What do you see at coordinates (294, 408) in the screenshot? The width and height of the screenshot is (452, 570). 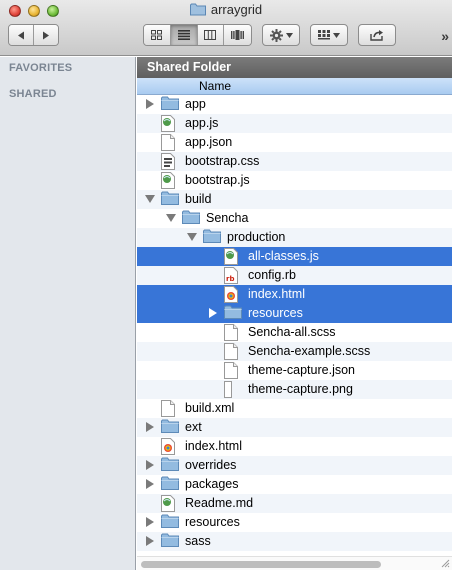 I see `file-row: build.xml` at bounding box center [294, 408].